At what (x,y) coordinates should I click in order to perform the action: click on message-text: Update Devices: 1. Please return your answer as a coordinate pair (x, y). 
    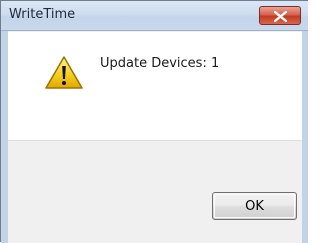
    Looking at the image, I should click on (160, 63).